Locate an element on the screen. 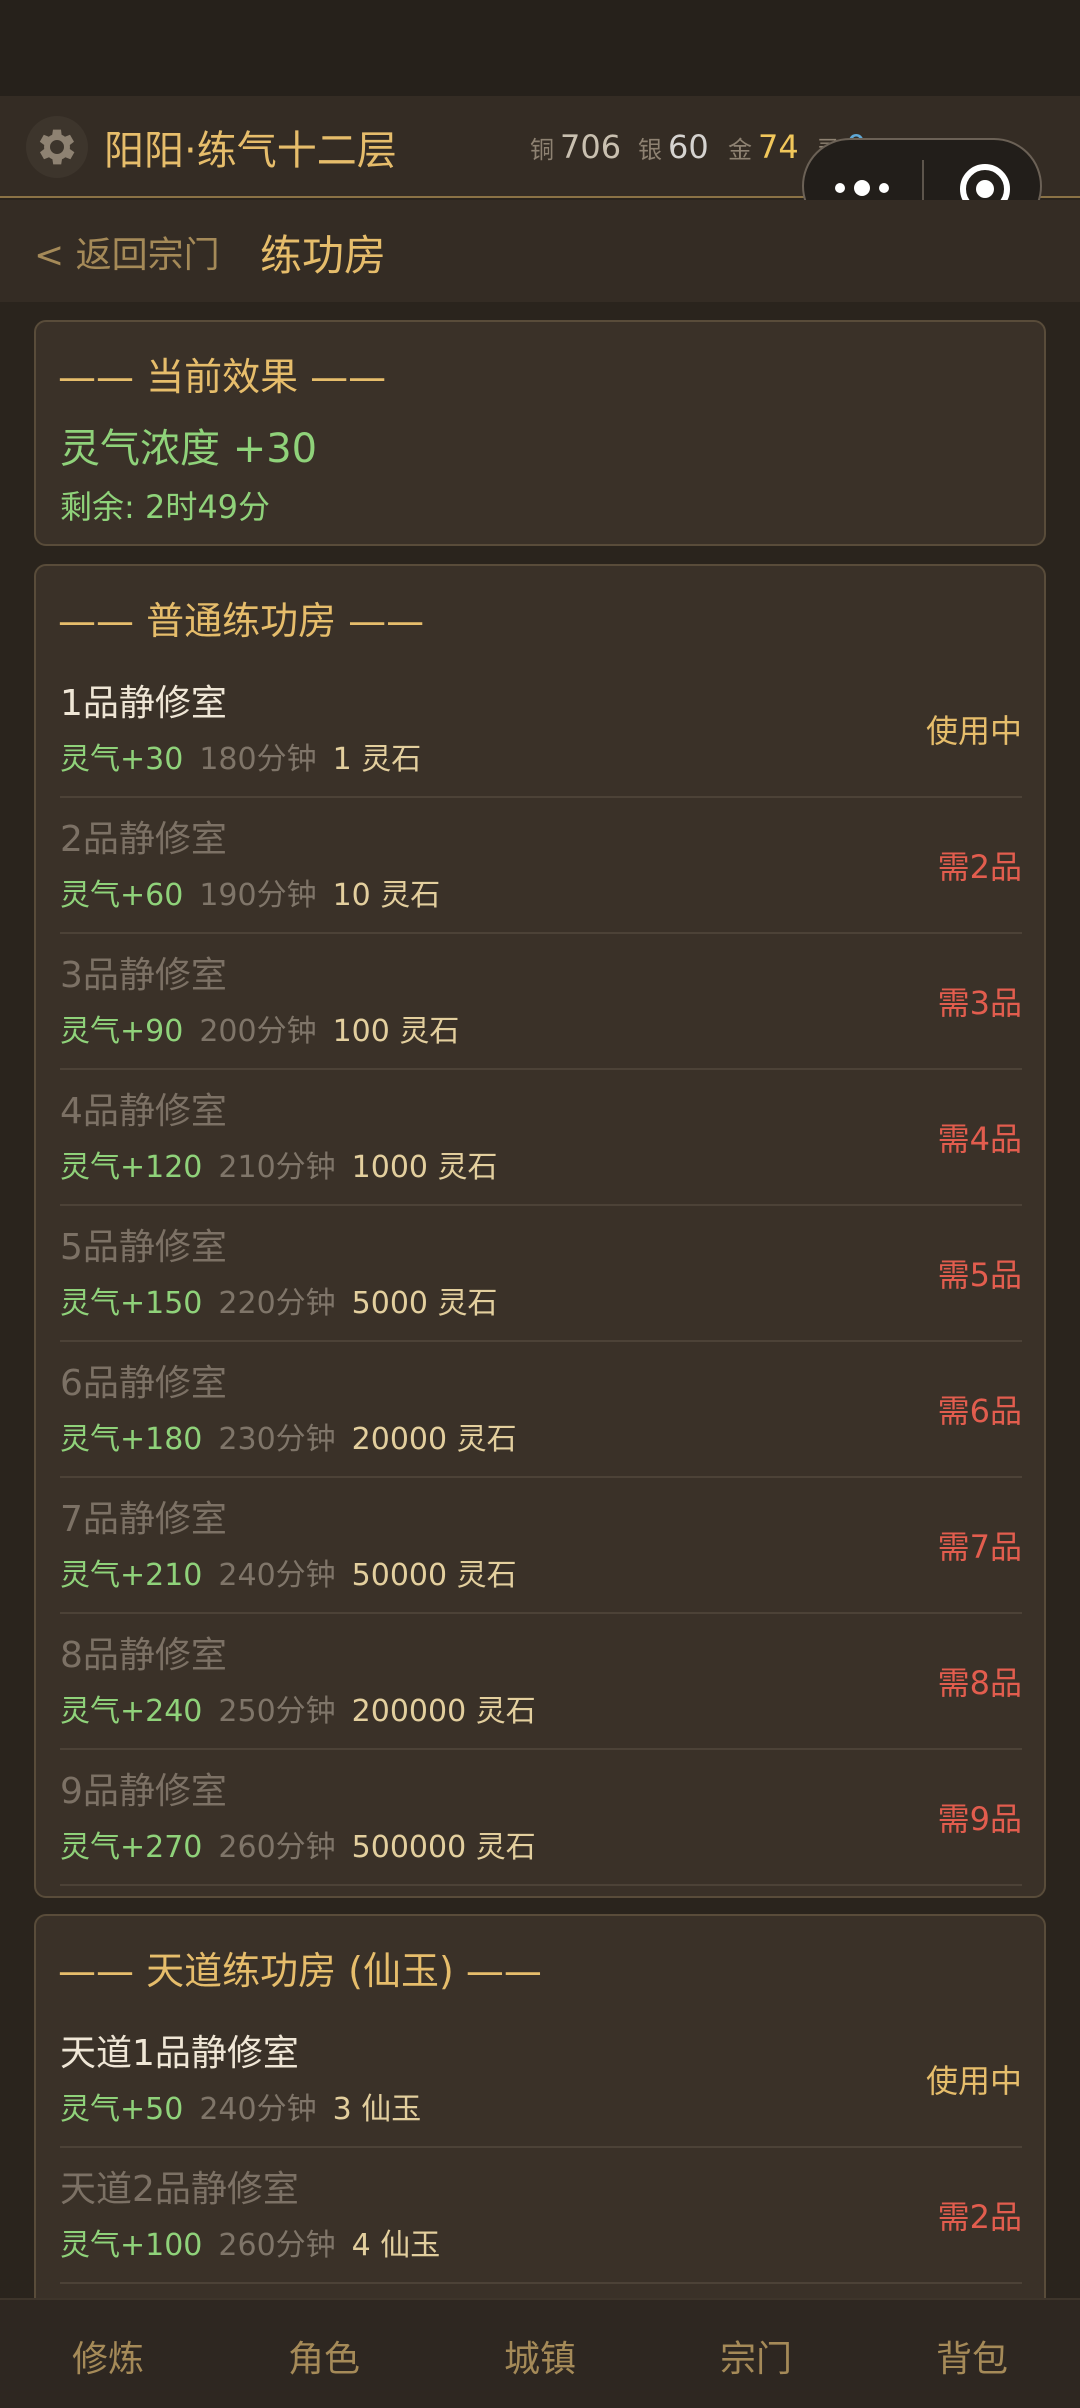  gold-value: 74 is located at coordinates (778, 147).